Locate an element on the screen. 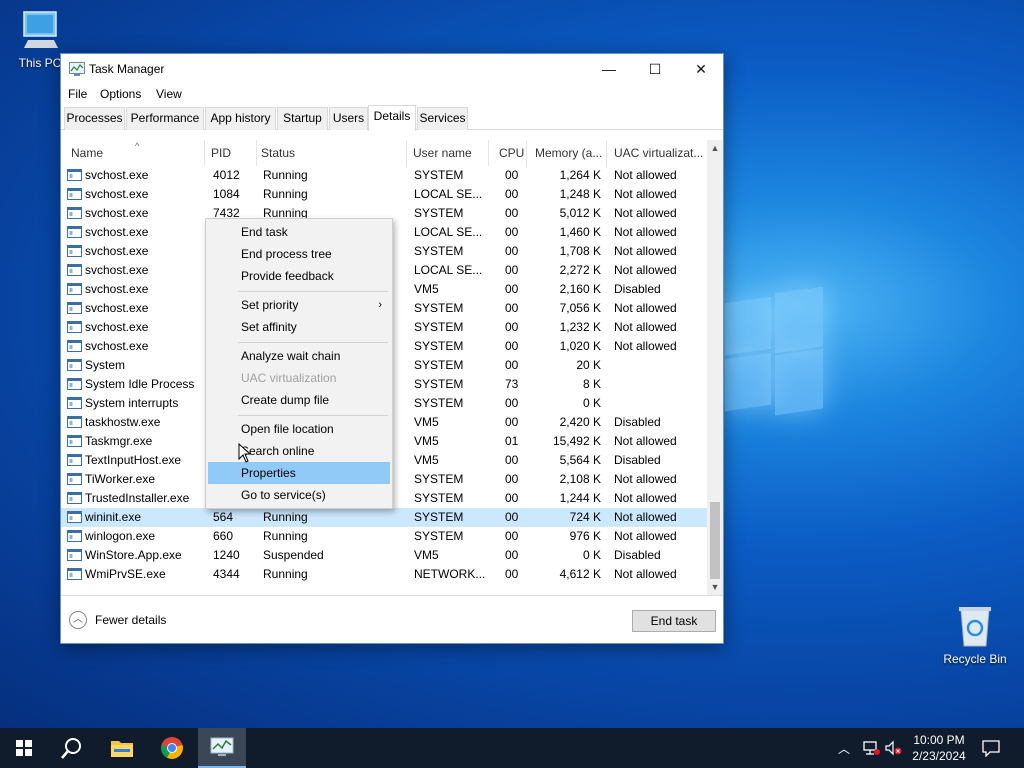  tab-processes: Processes is located at coordinates (94, 118).